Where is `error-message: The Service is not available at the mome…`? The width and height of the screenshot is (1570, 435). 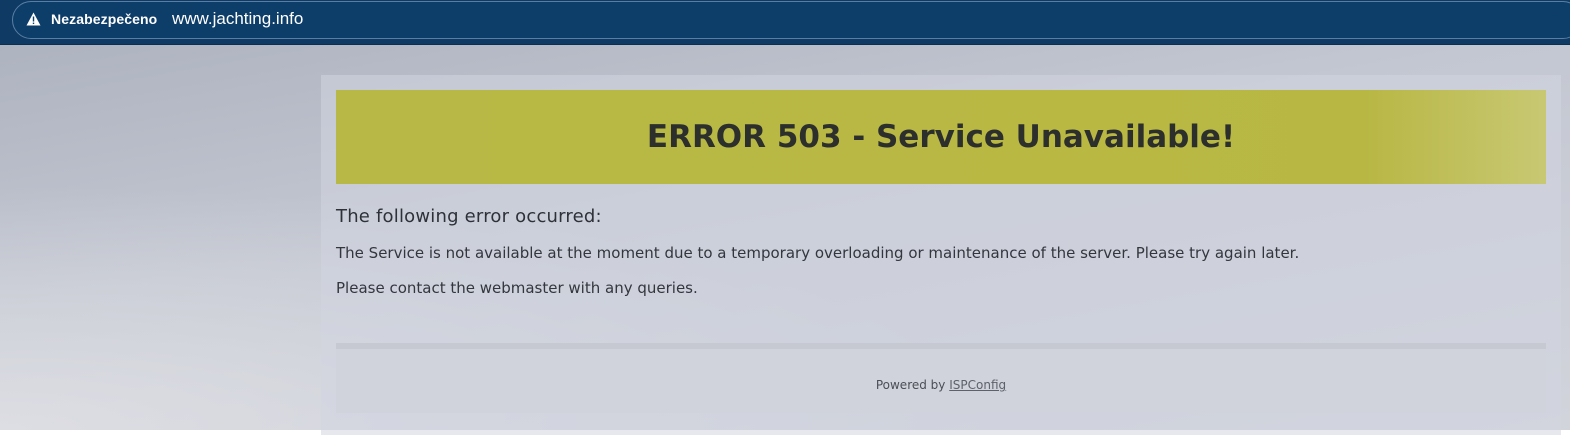 error-message: The Service is not available at the mome… is located at coordinates (818, 253).